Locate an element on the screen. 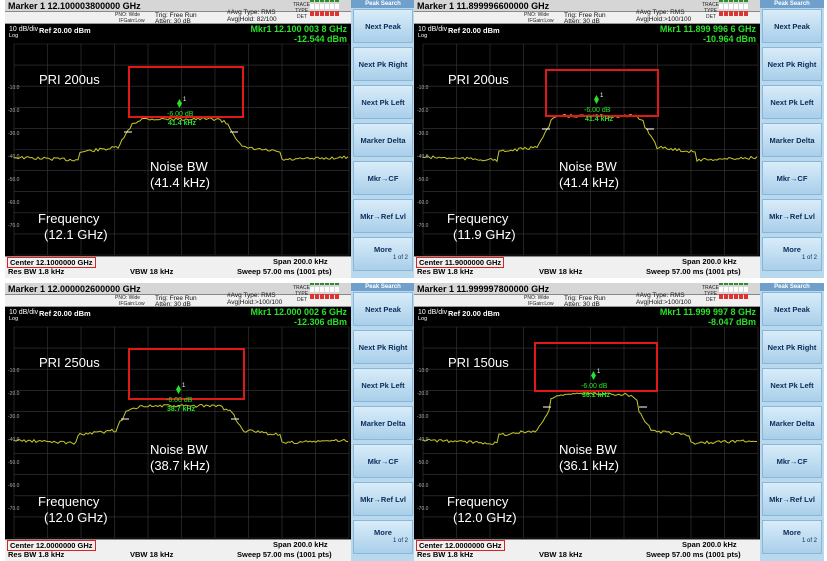 This screenshot has width=827, height=561. y-tick-label: -40.0 is located at coordinates (14, 157).